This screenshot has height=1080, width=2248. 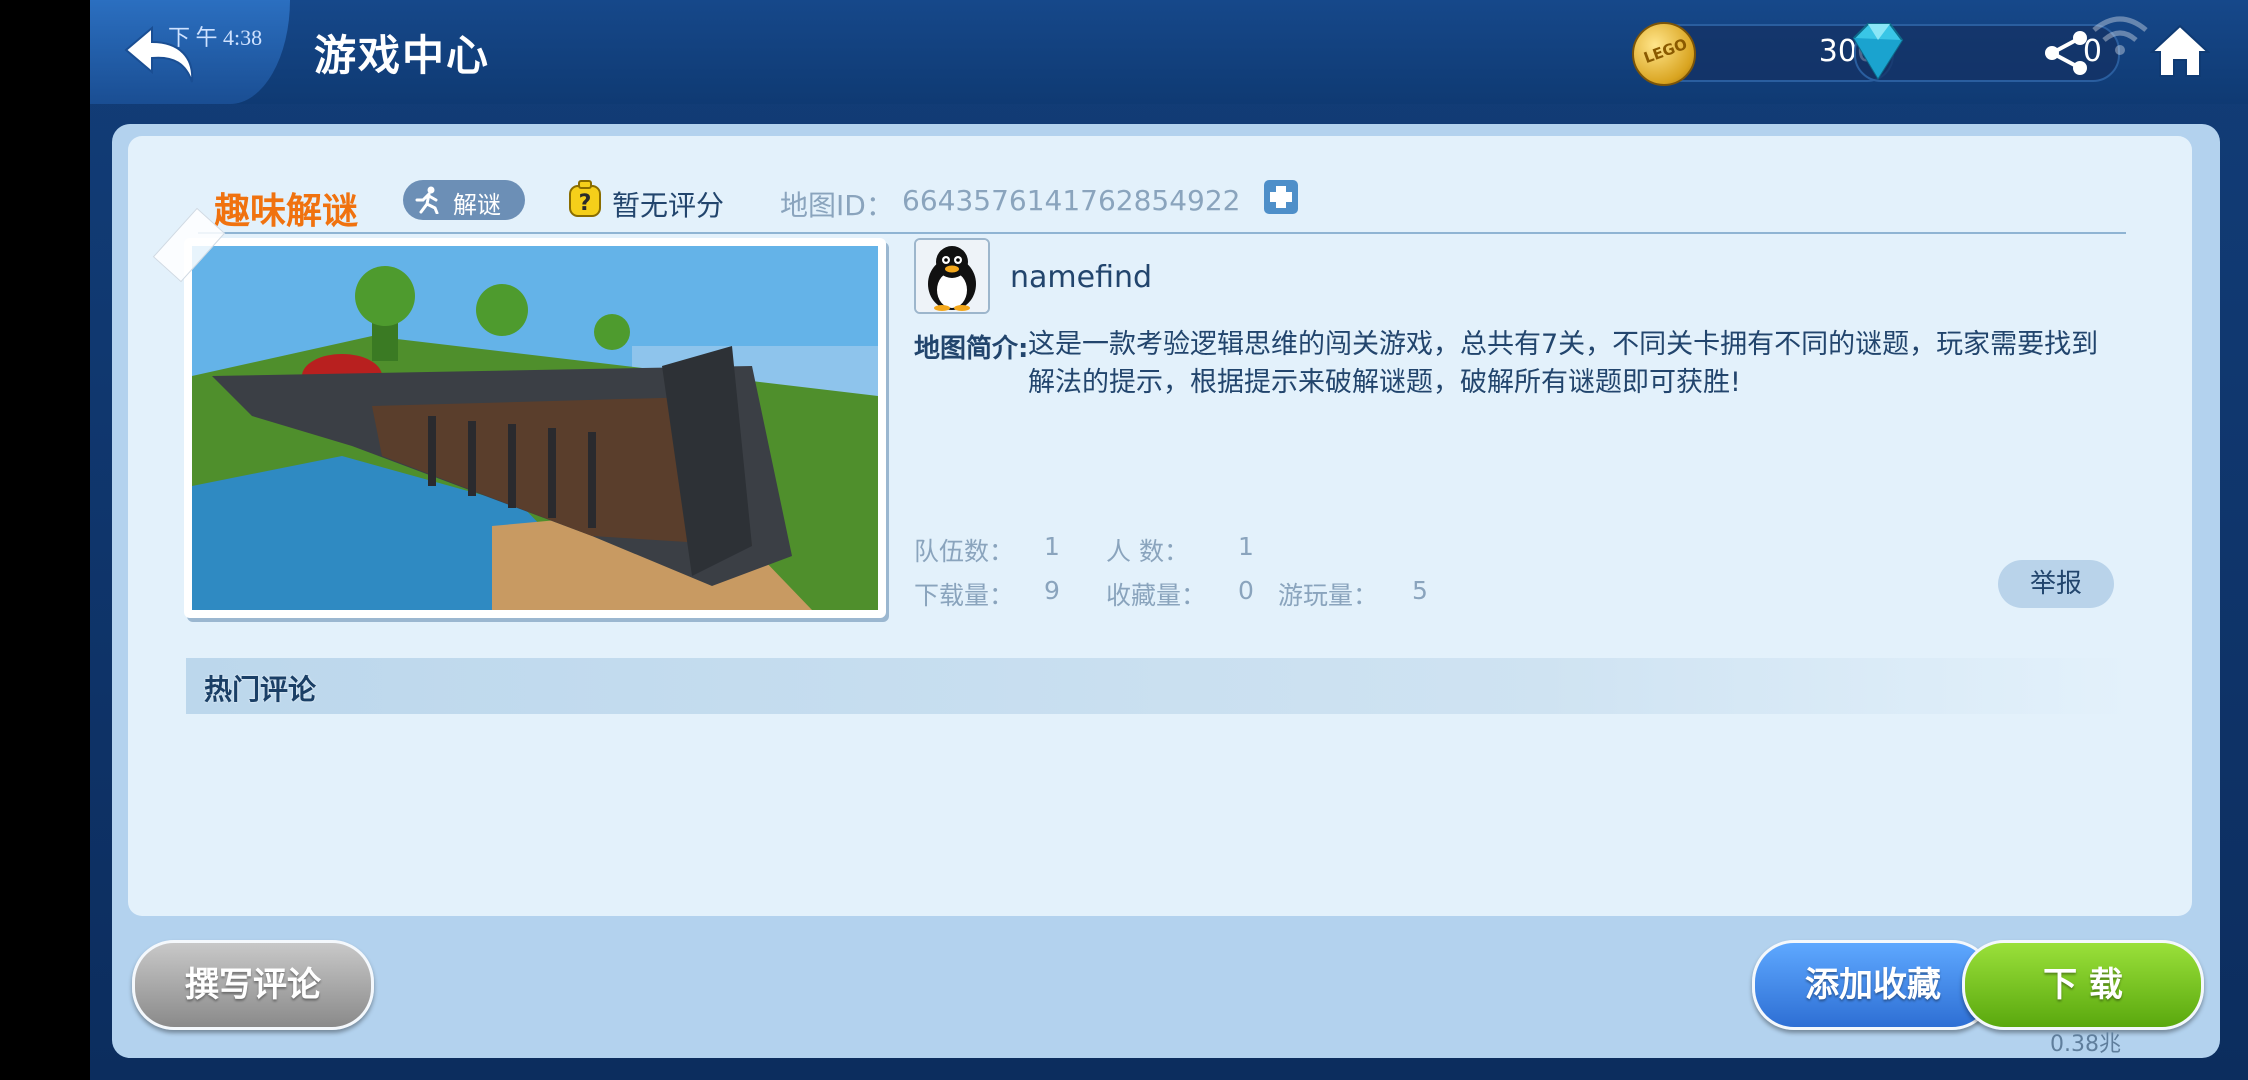 What do you see at coordinates (190, 52) in the screenshot?
I see `back-button: 下 午 4:38` at bounding box center [190, 52].